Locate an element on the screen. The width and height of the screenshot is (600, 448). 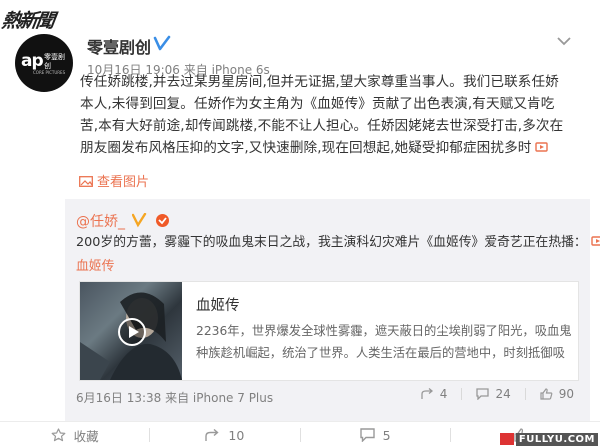
thumbs-up-icon is located at coordinates (546, 394).